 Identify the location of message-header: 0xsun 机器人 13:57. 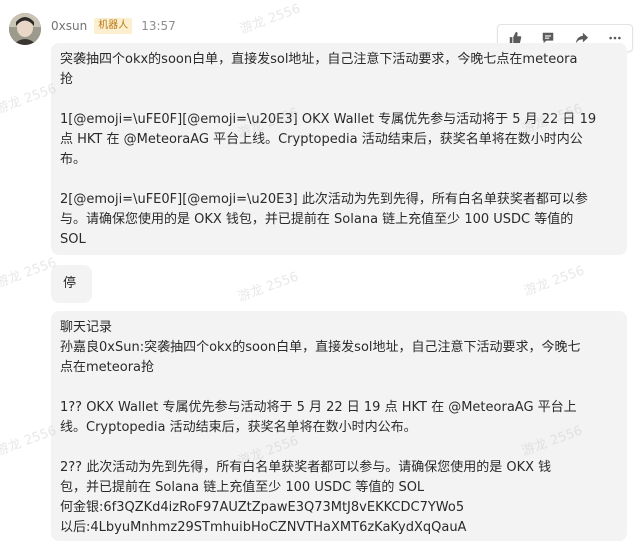
(113, 26).